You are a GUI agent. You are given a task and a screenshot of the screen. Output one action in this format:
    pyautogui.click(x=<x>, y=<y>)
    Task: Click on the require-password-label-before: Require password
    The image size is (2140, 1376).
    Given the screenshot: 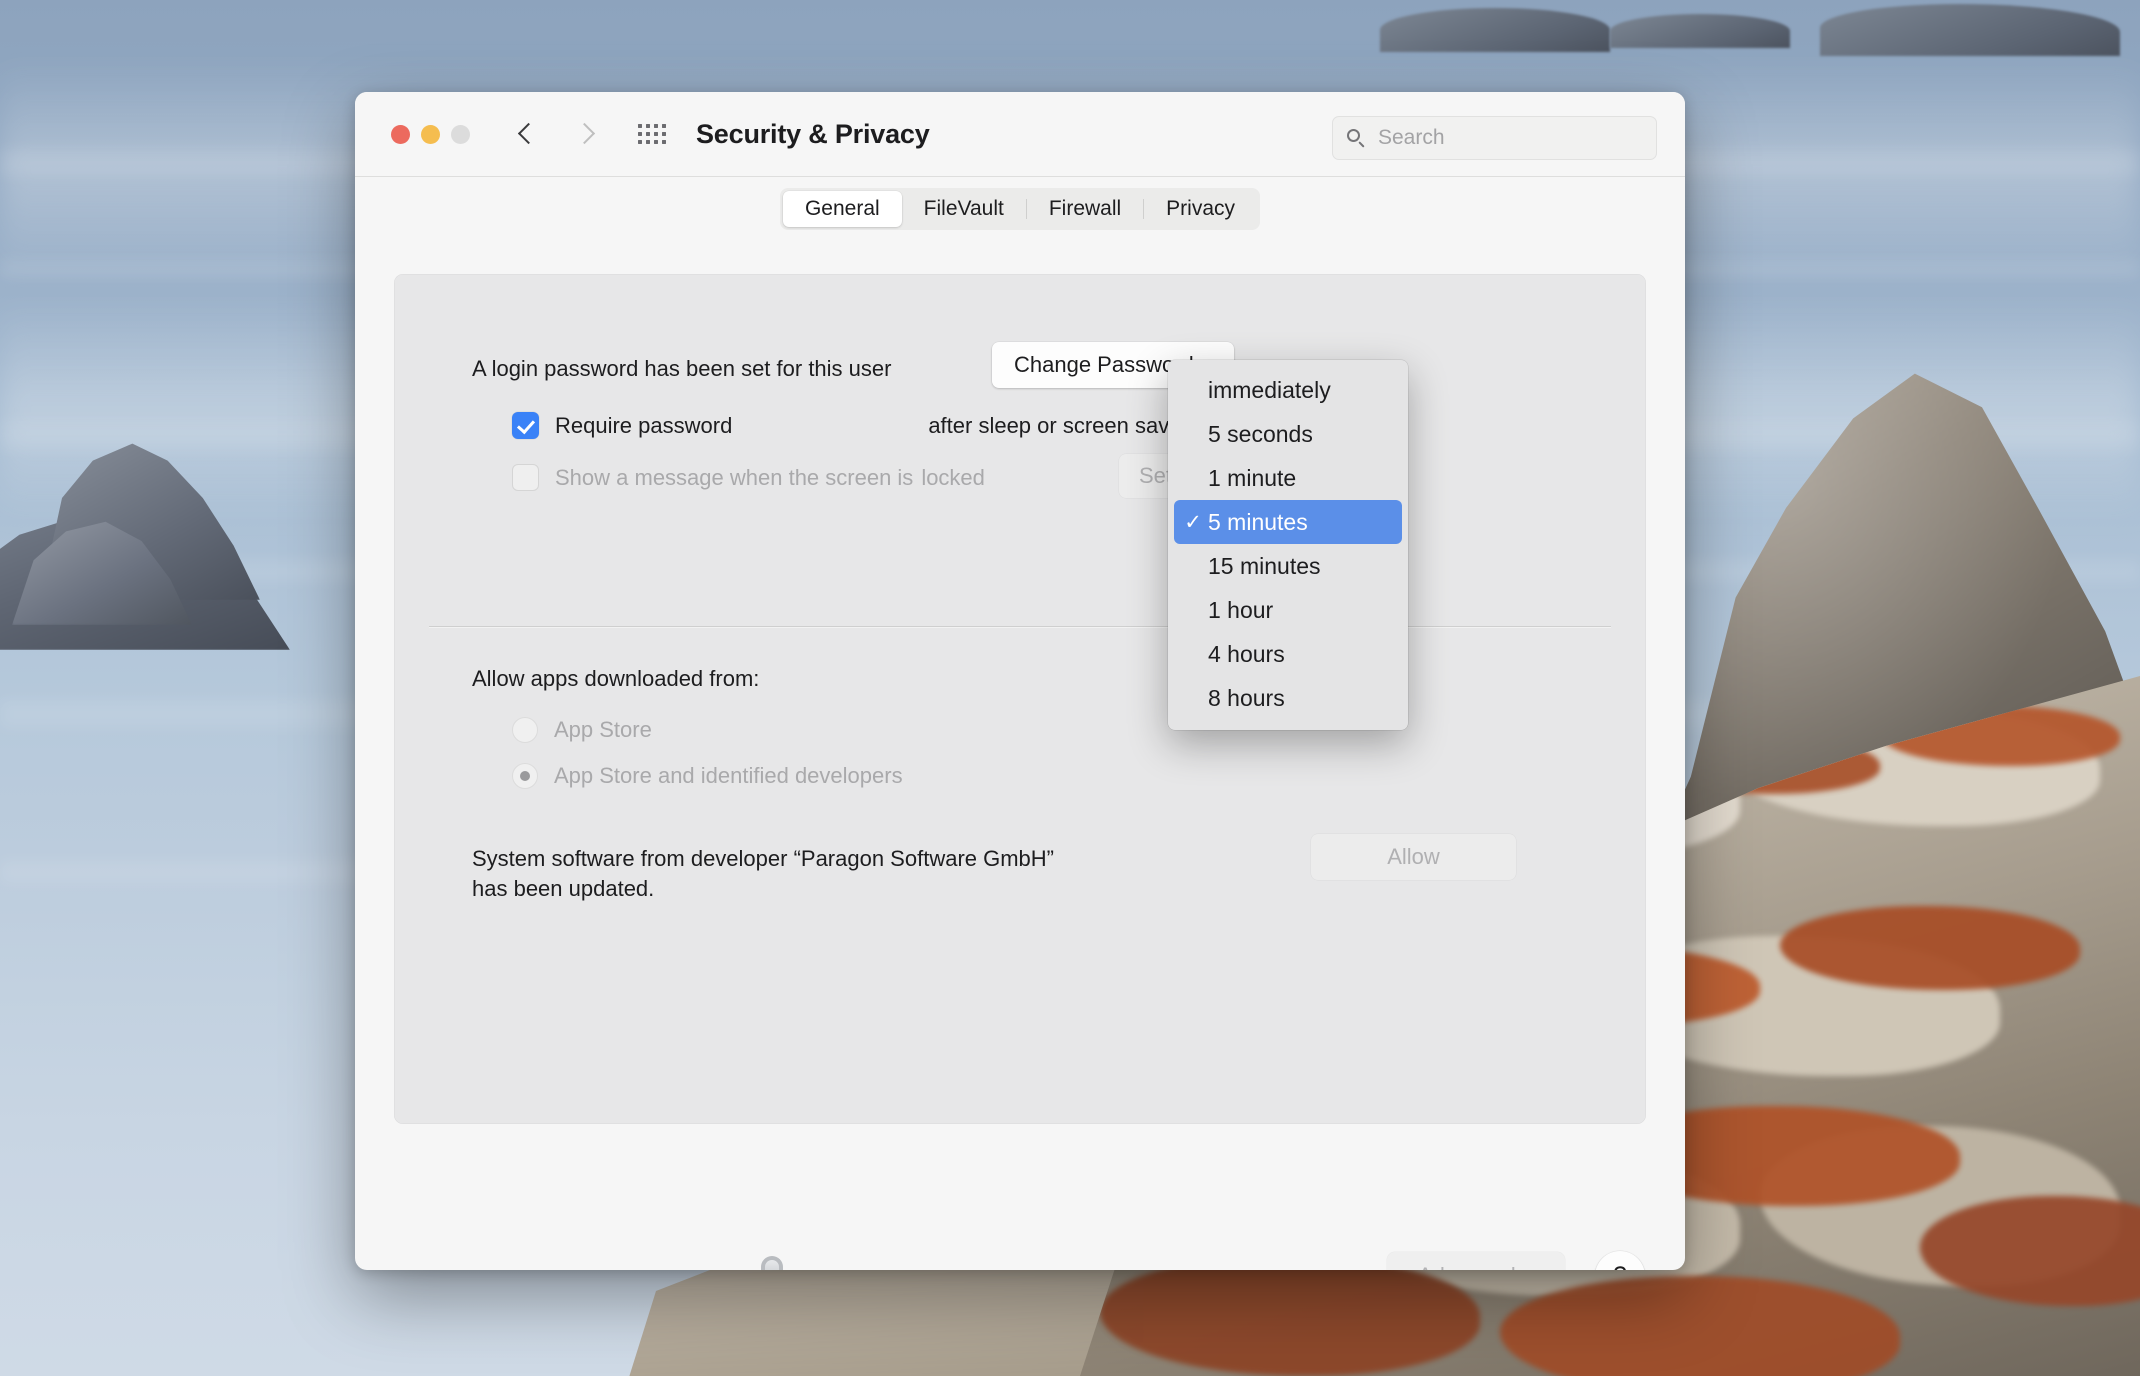 What is the action you would take?
    pyautogui.click(x=644, y=425)
    